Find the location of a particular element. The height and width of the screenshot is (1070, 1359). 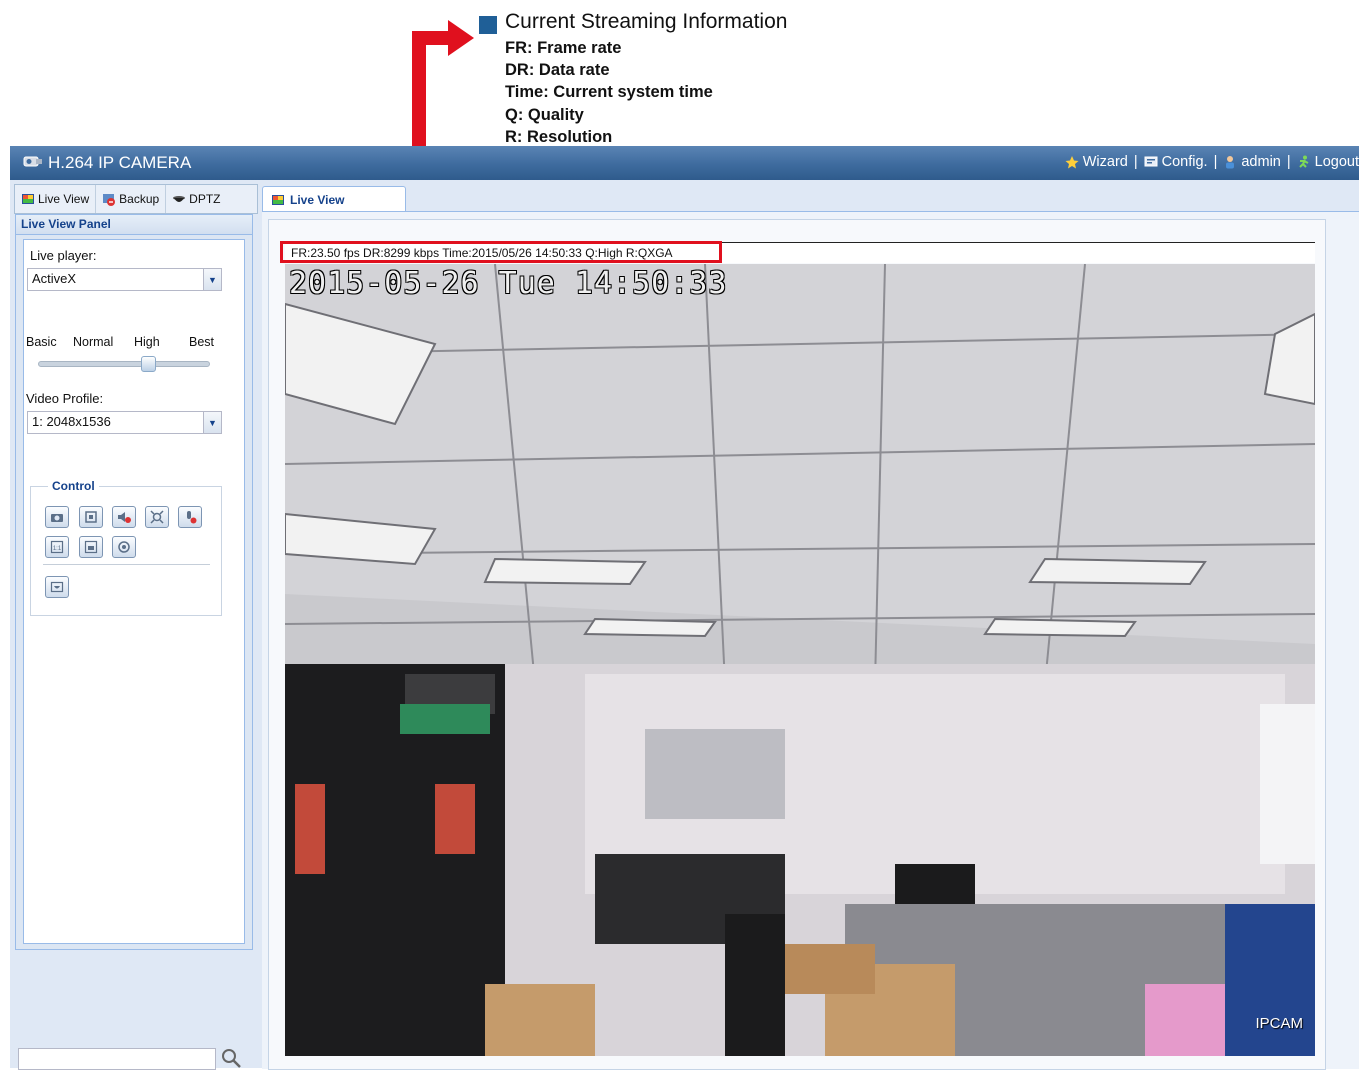

svg-text: 1:1 is located at coordinates (57, 549).